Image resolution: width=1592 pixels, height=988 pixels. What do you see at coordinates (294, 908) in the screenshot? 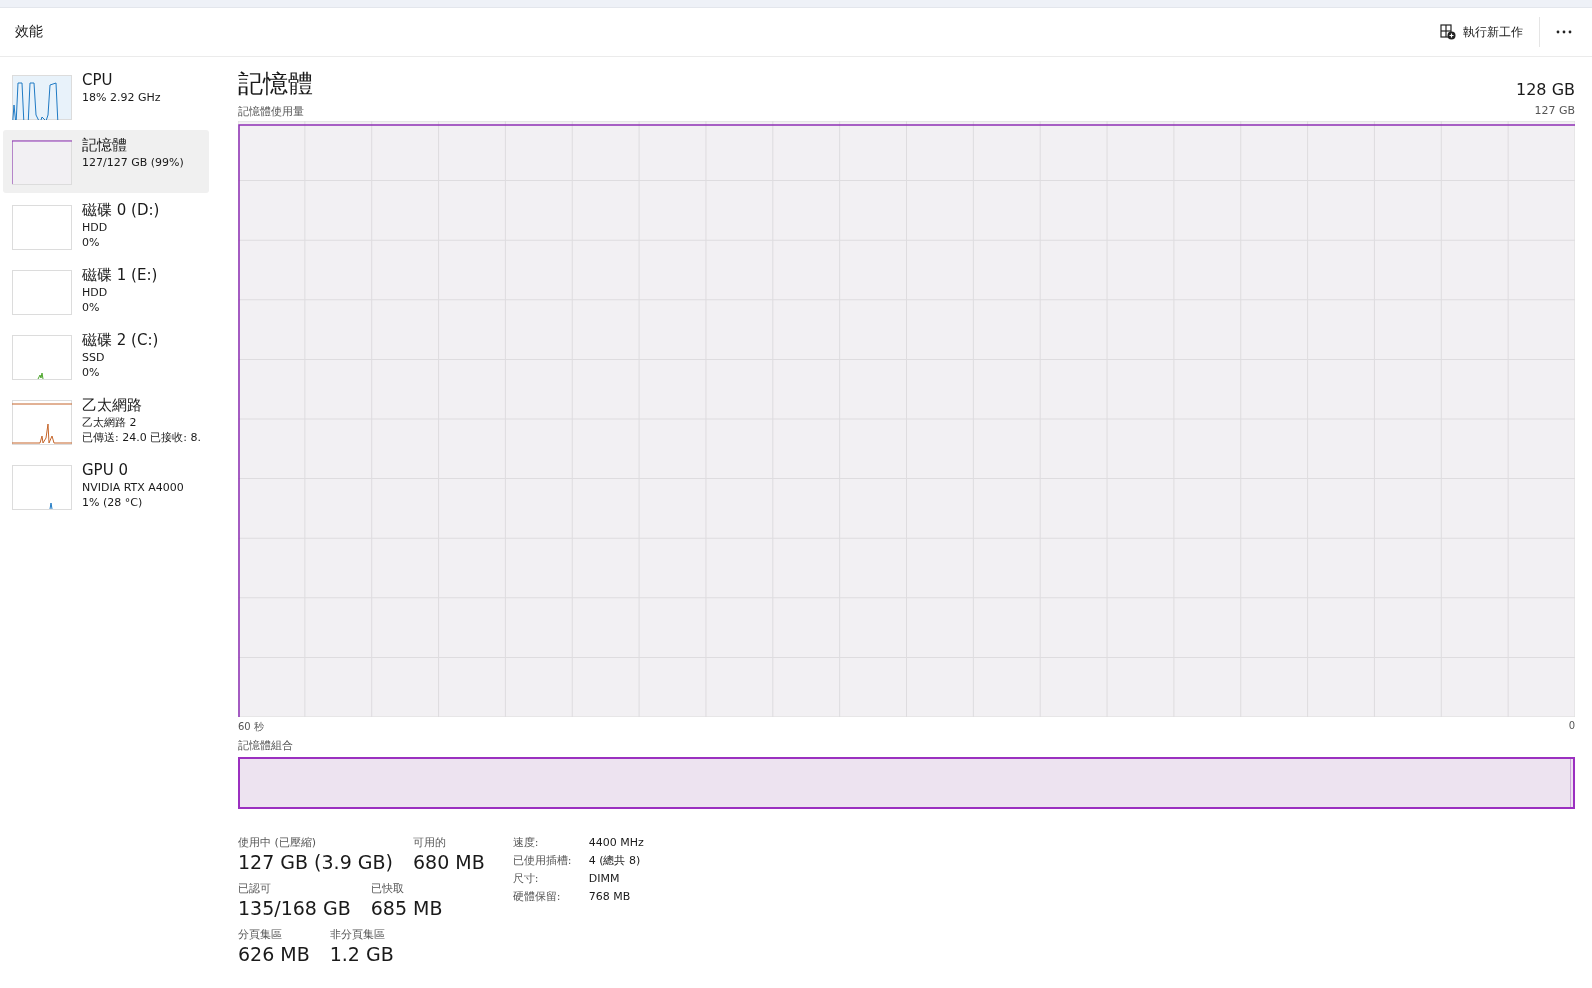
I see `stat-value: 135/168 GB` at bounding box center [294, 908].